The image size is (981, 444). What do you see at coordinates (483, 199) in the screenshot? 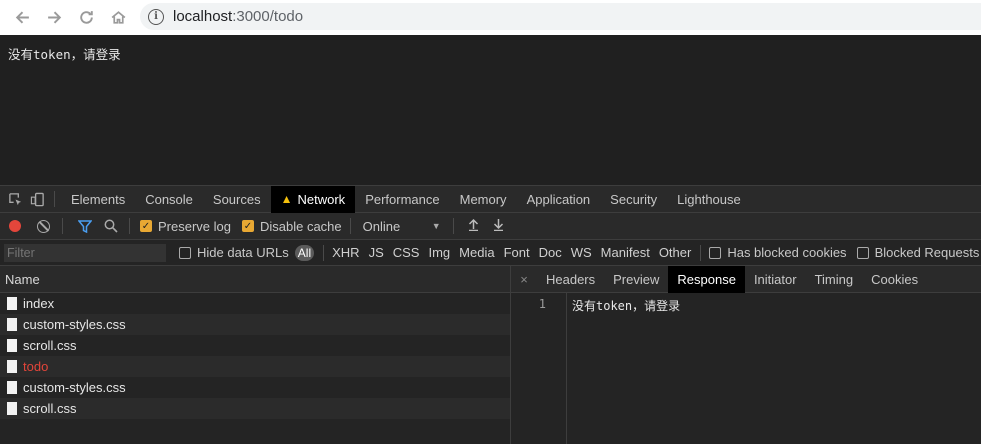
I see `tab-memory: Memory` at bounding box center [483, 199].